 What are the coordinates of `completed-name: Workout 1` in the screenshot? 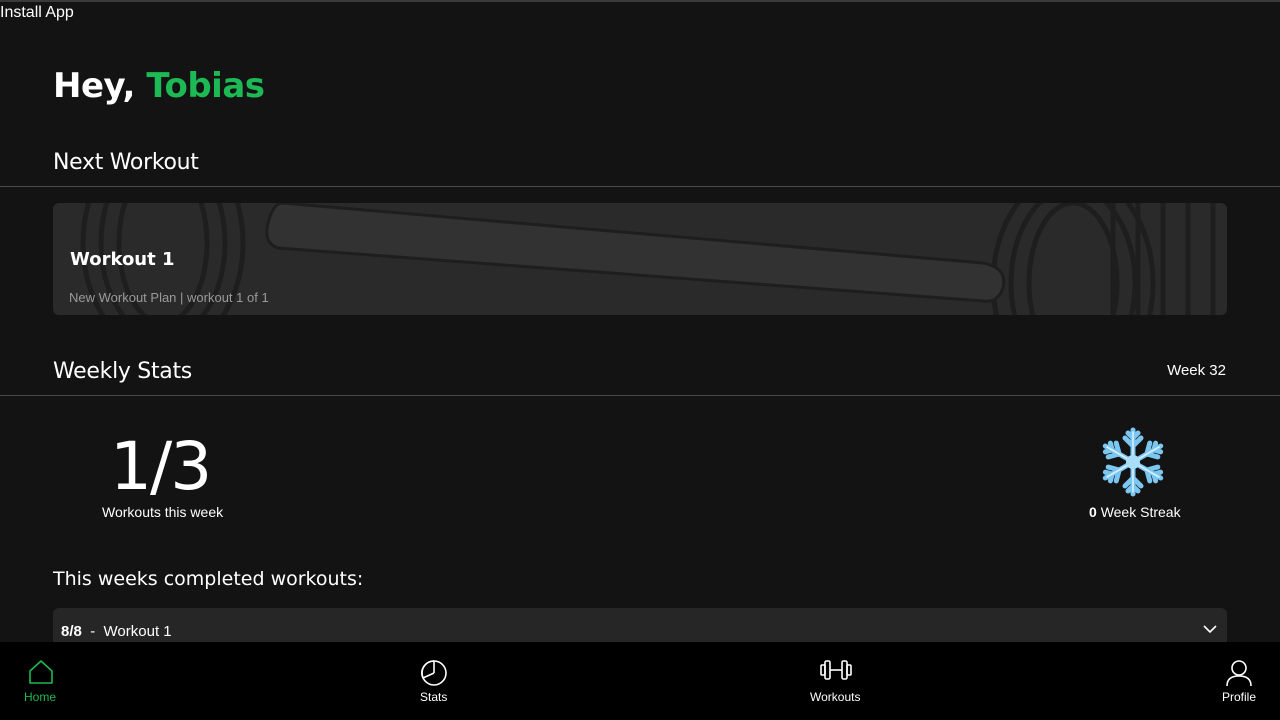 It's located at (137, 631).